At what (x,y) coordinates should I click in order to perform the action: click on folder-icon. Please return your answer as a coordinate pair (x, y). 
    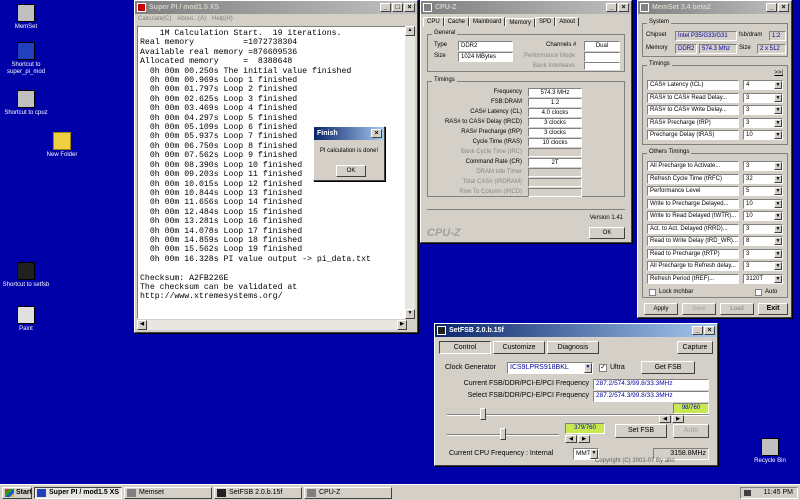
    Looking at the image, I should click on (62, 141).